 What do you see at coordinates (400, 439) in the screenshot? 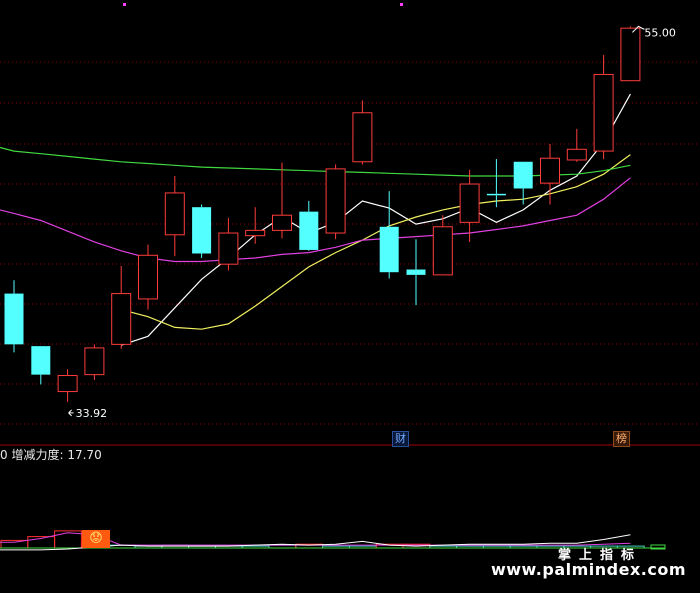
I see `financial-report-badge: 财` at bounding box center [400, 439].